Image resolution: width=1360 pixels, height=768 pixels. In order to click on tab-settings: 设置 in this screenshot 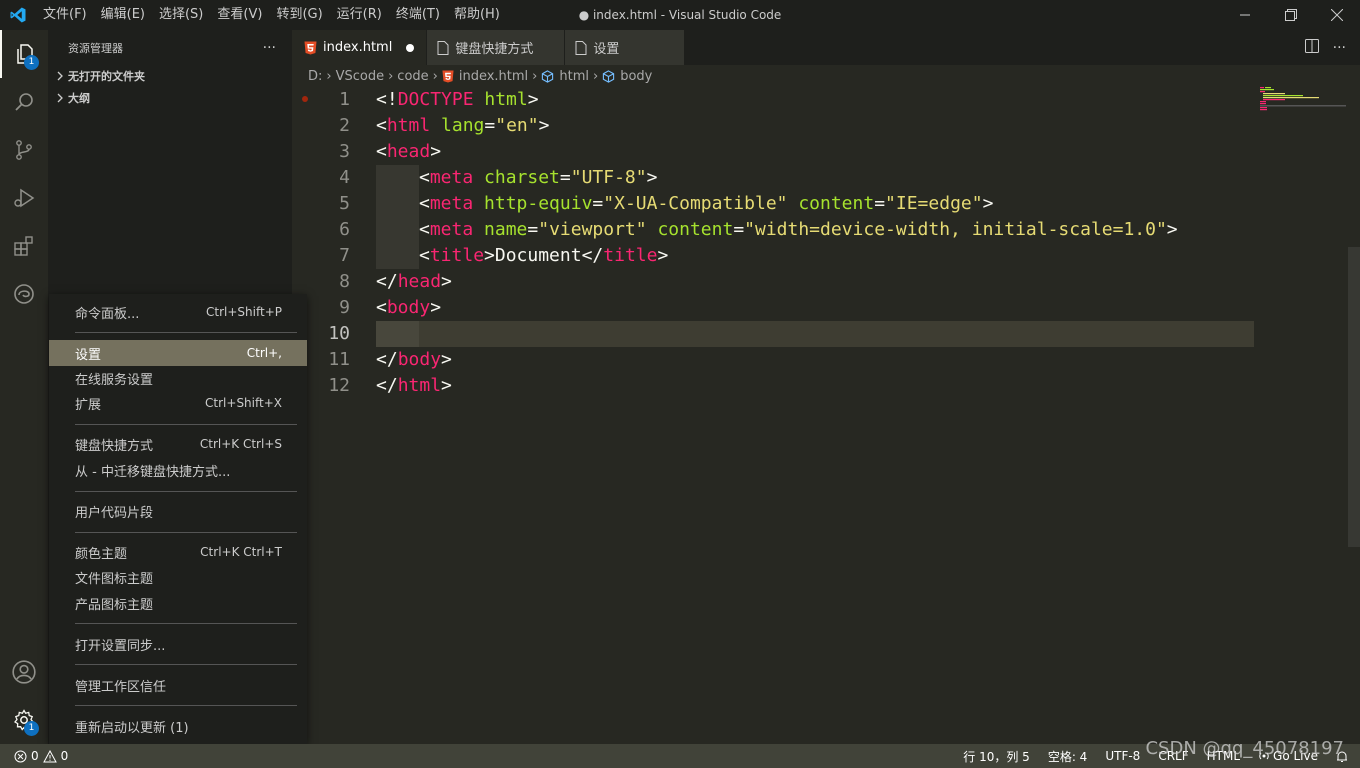, I will do `click(625, 47)`.